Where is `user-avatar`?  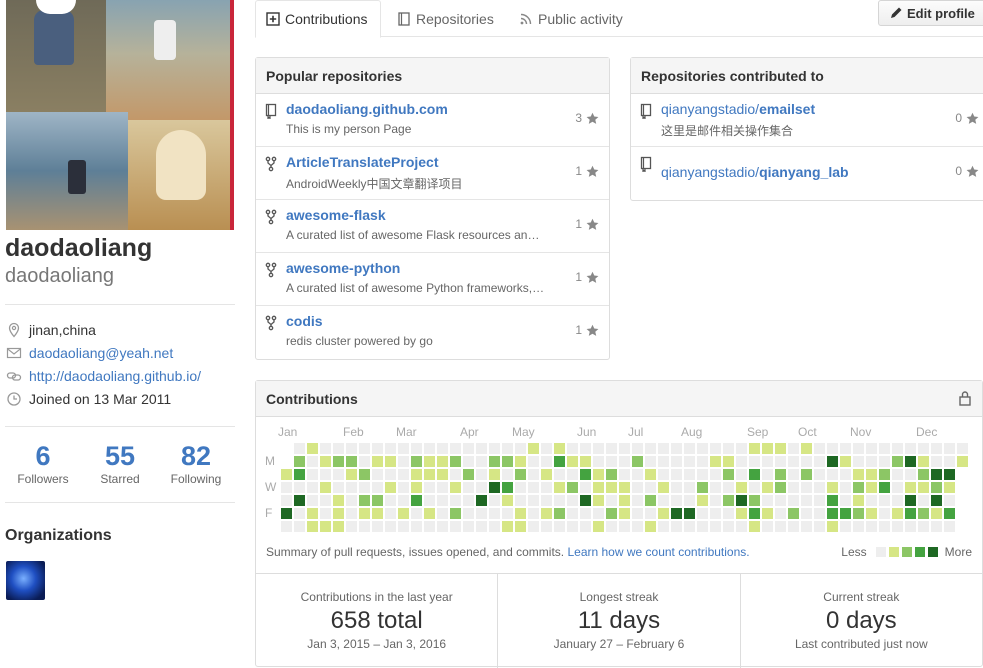
user-avatar is located at coordinates (120, 115).